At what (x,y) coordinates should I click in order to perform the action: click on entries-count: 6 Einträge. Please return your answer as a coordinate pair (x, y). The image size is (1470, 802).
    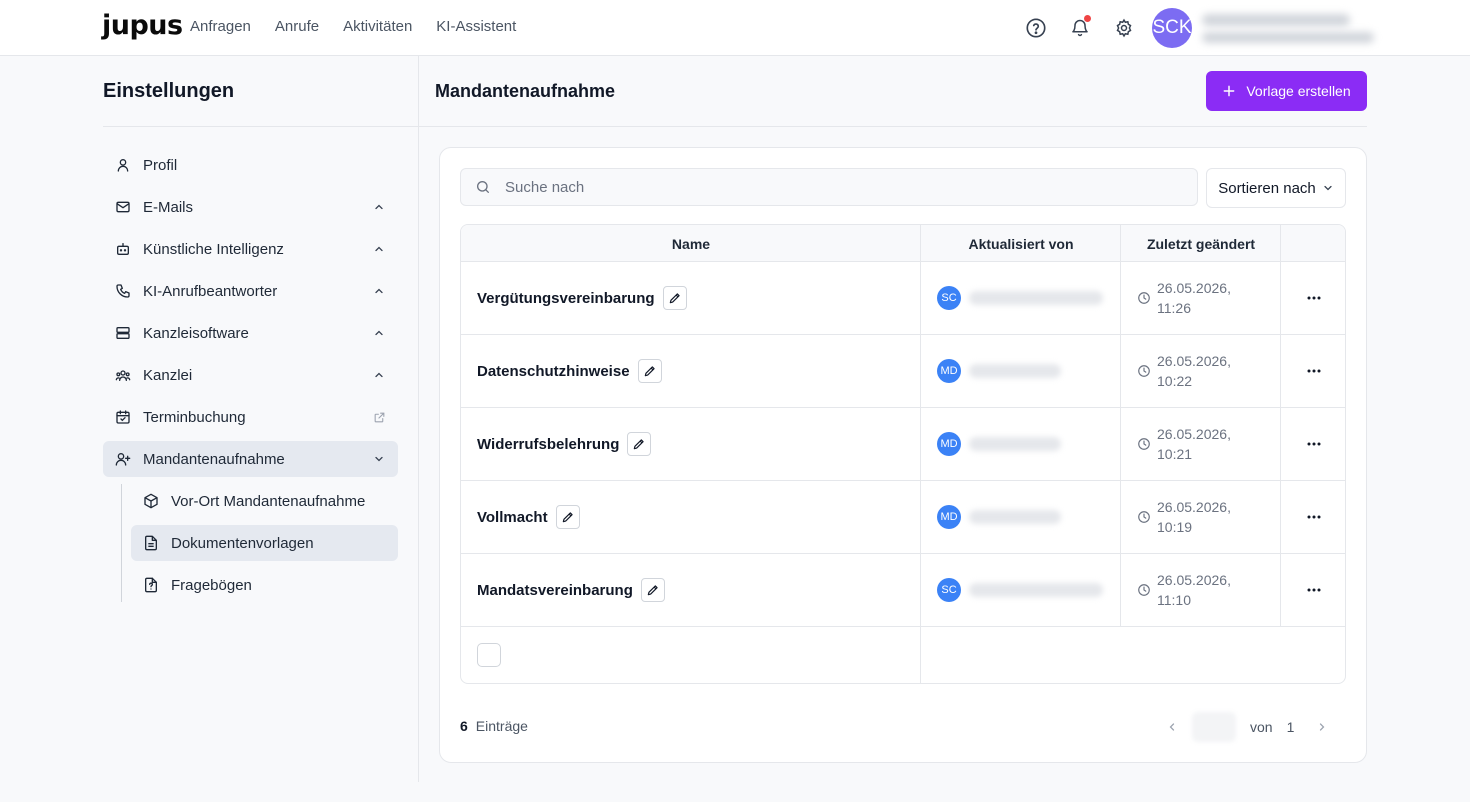
    Looking at the image, I should click on (494, 726).